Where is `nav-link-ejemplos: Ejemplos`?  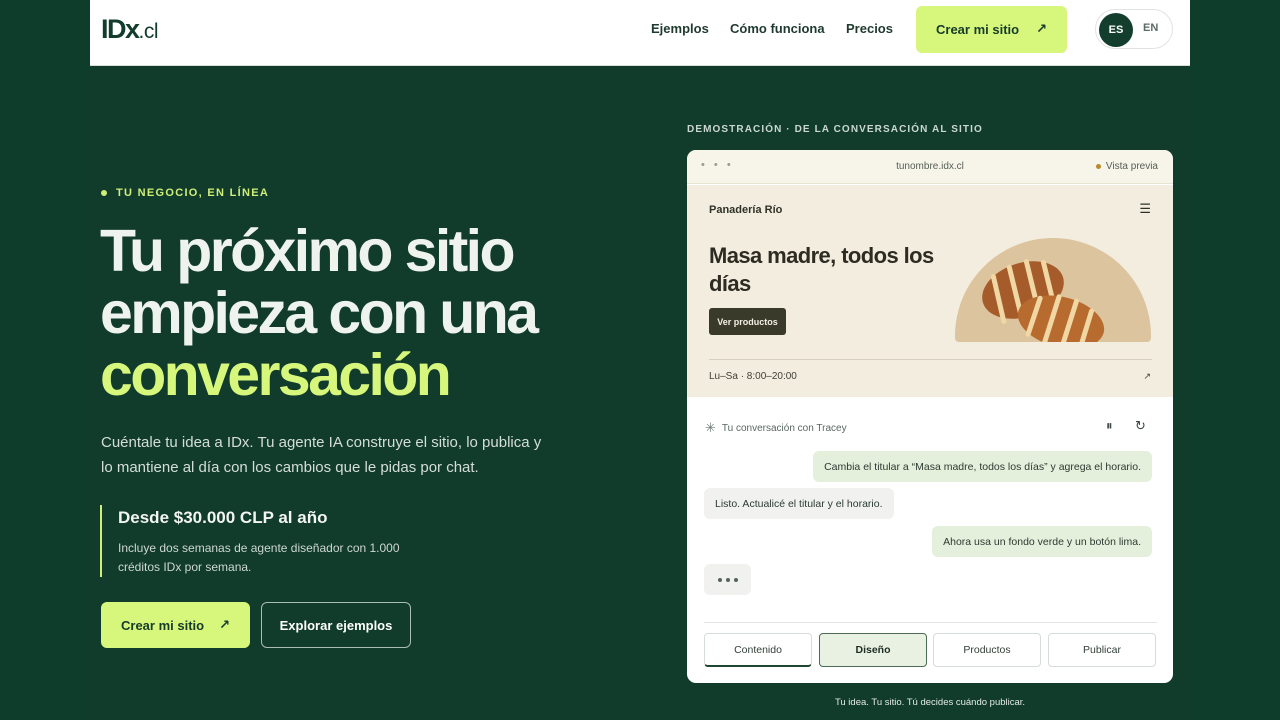 nav-link-ejemplos: Ejemplos is located at coordinates (680, 28).